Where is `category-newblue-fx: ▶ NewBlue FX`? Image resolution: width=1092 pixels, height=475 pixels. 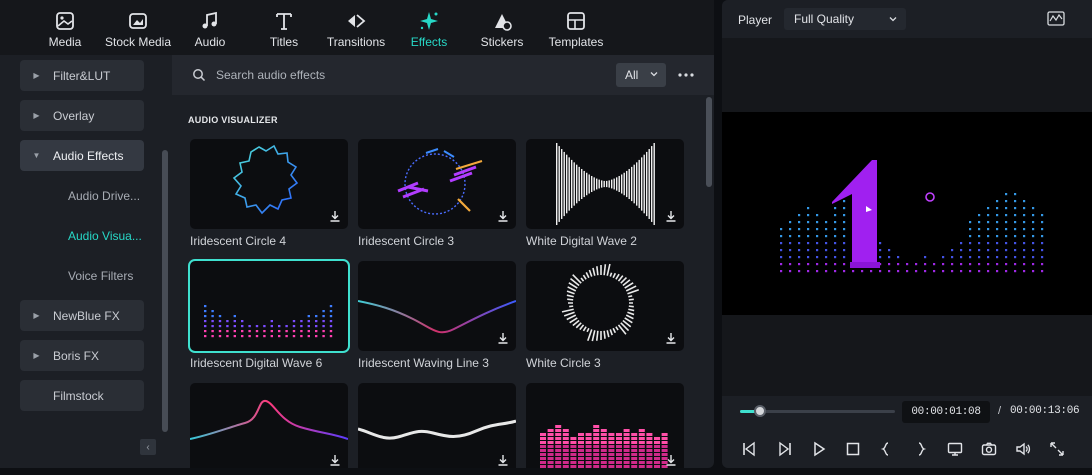 category-newblue-fx: ▶ NewBlue FX is located at coordinates (82, 315).